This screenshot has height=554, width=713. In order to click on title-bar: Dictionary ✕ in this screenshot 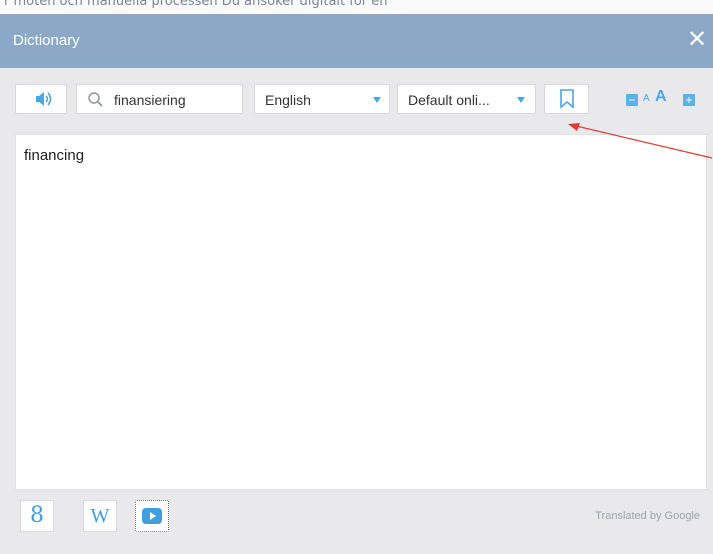, I will do `click(356, 41)`.